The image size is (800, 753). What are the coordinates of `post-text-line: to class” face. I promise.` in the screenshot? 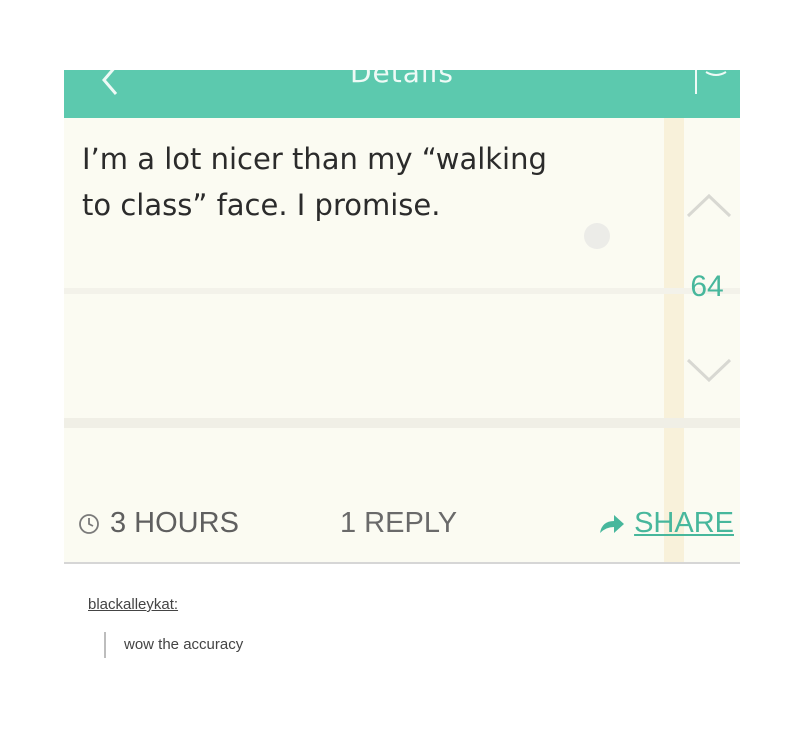 It's located at (261, 205).